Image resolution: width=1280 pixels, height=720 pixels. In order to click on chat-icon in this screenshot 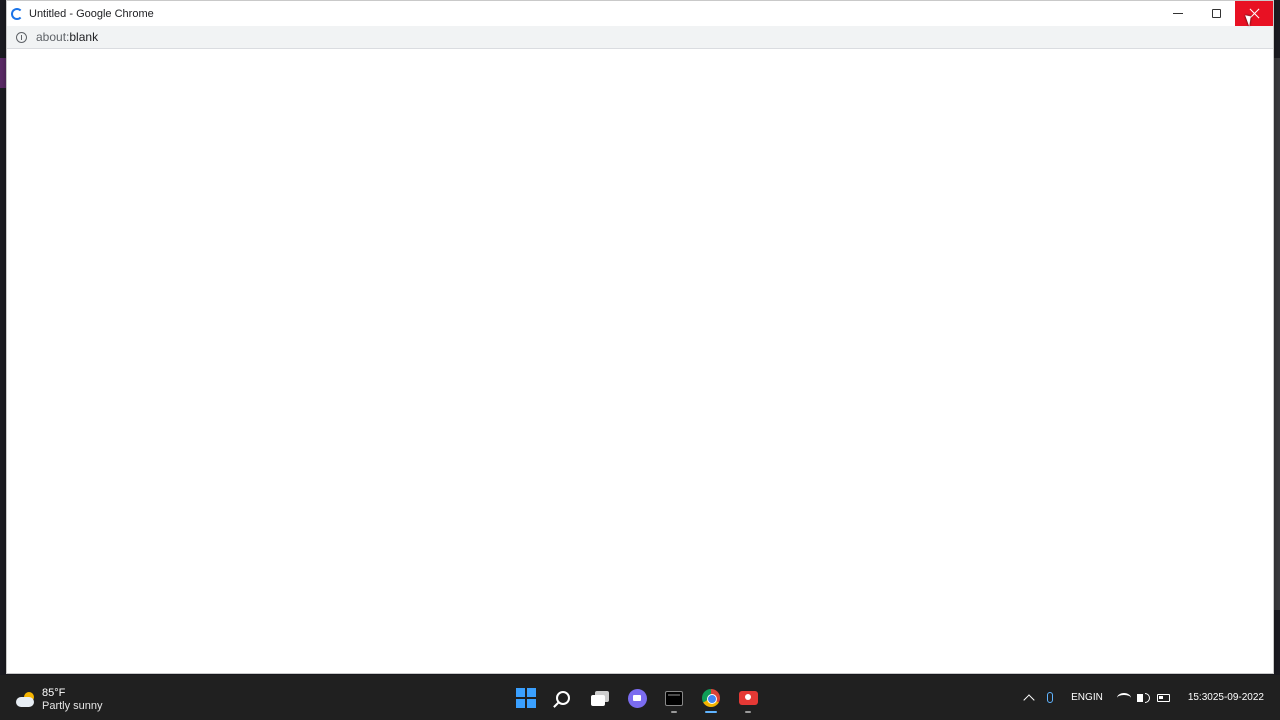, I will do `click(637, 698)`.